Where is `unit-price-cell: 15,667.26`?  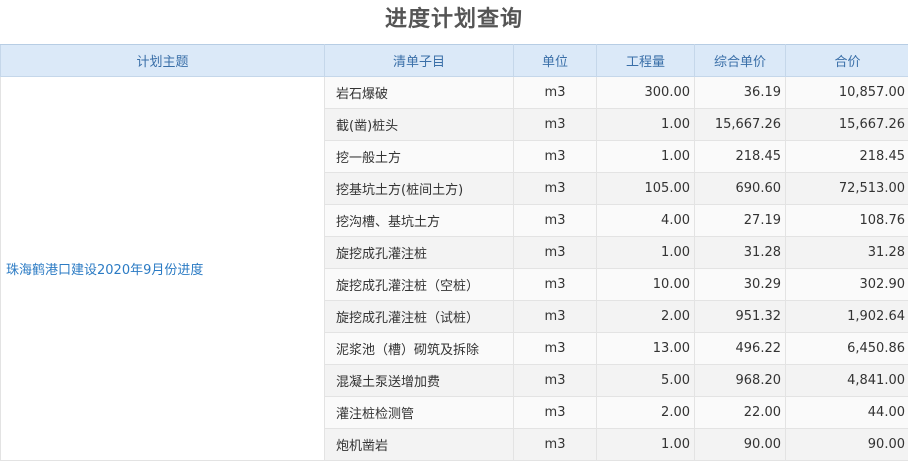
unit-price-cell: 15,667.26 is located at coordinates (740, 125).